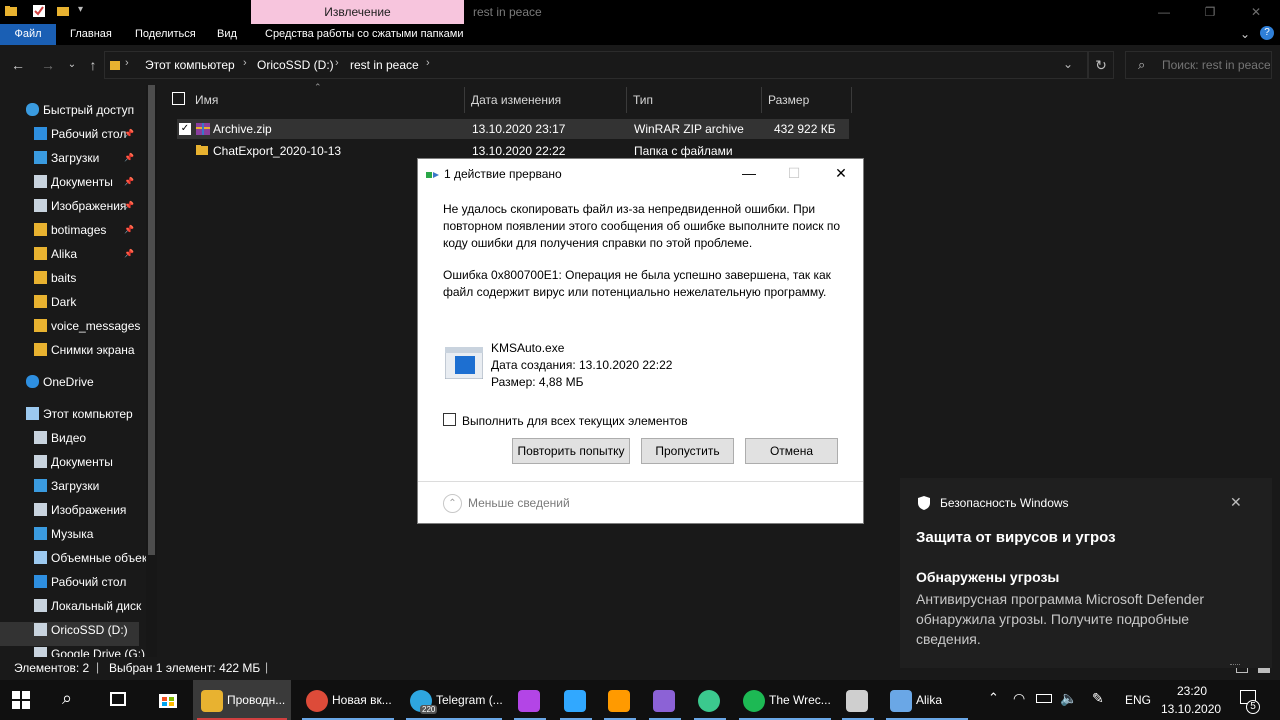  I want to click on column-header-date: Дата изменения, so click(546, 100).